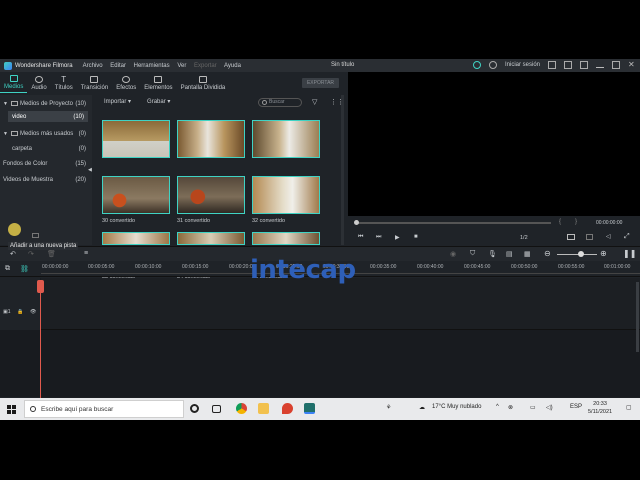 Image resolution: width=640 pixels, height=480 pixels. Describe the element at coordinates (456, 407) in the screenshot. I see `weather-text: 17°C Muy nublado` at that location.